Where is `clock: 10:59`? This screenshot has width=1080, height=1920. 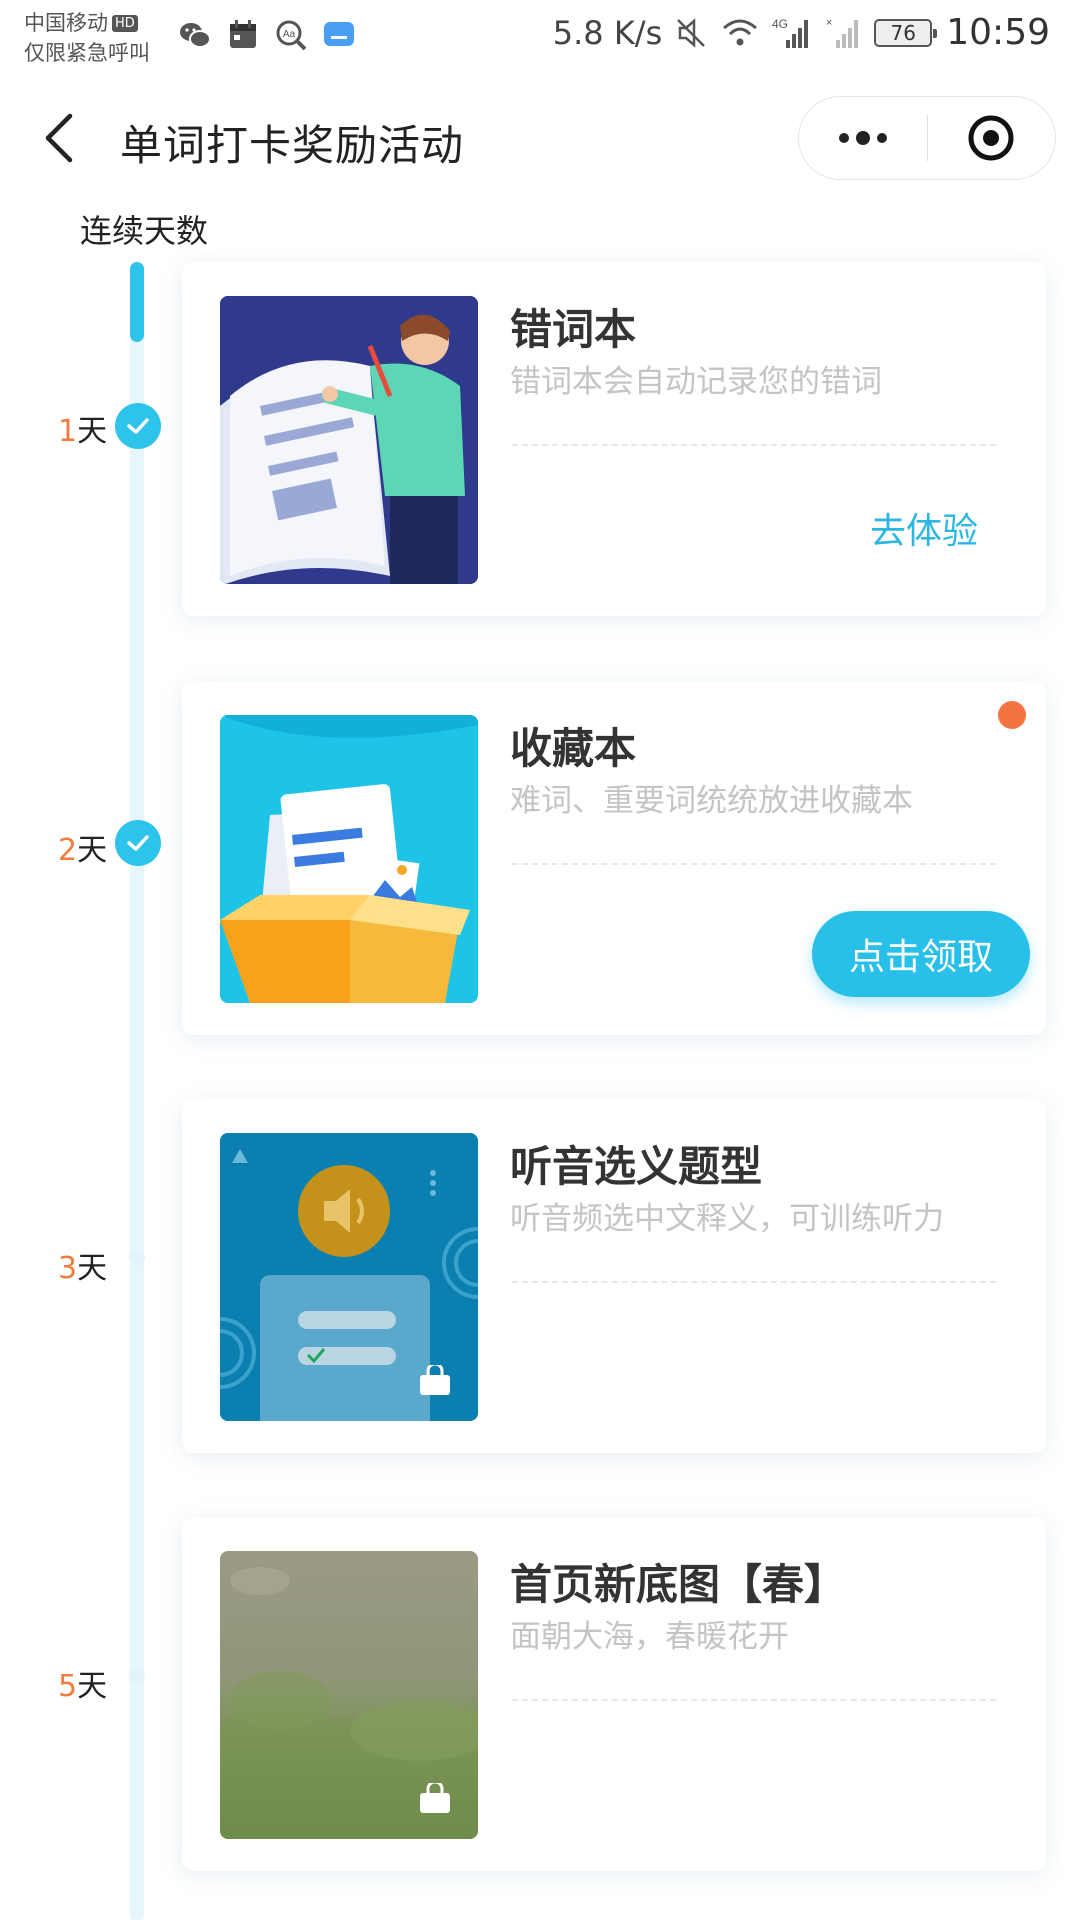 clock: 10:59 is located at coordinates (998, 32).